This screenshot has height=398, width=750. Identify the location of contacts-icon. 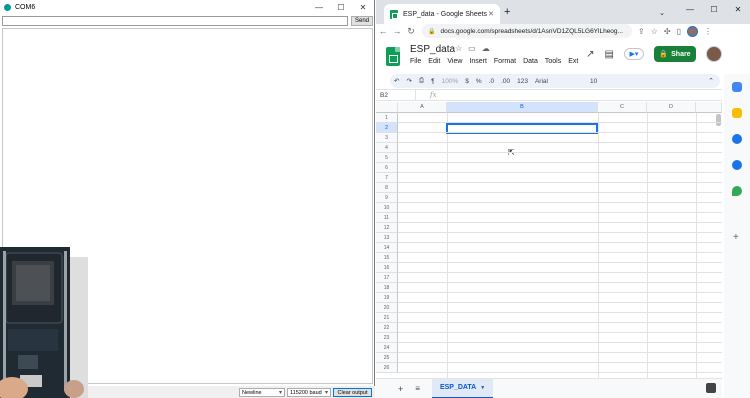
(737, 165).